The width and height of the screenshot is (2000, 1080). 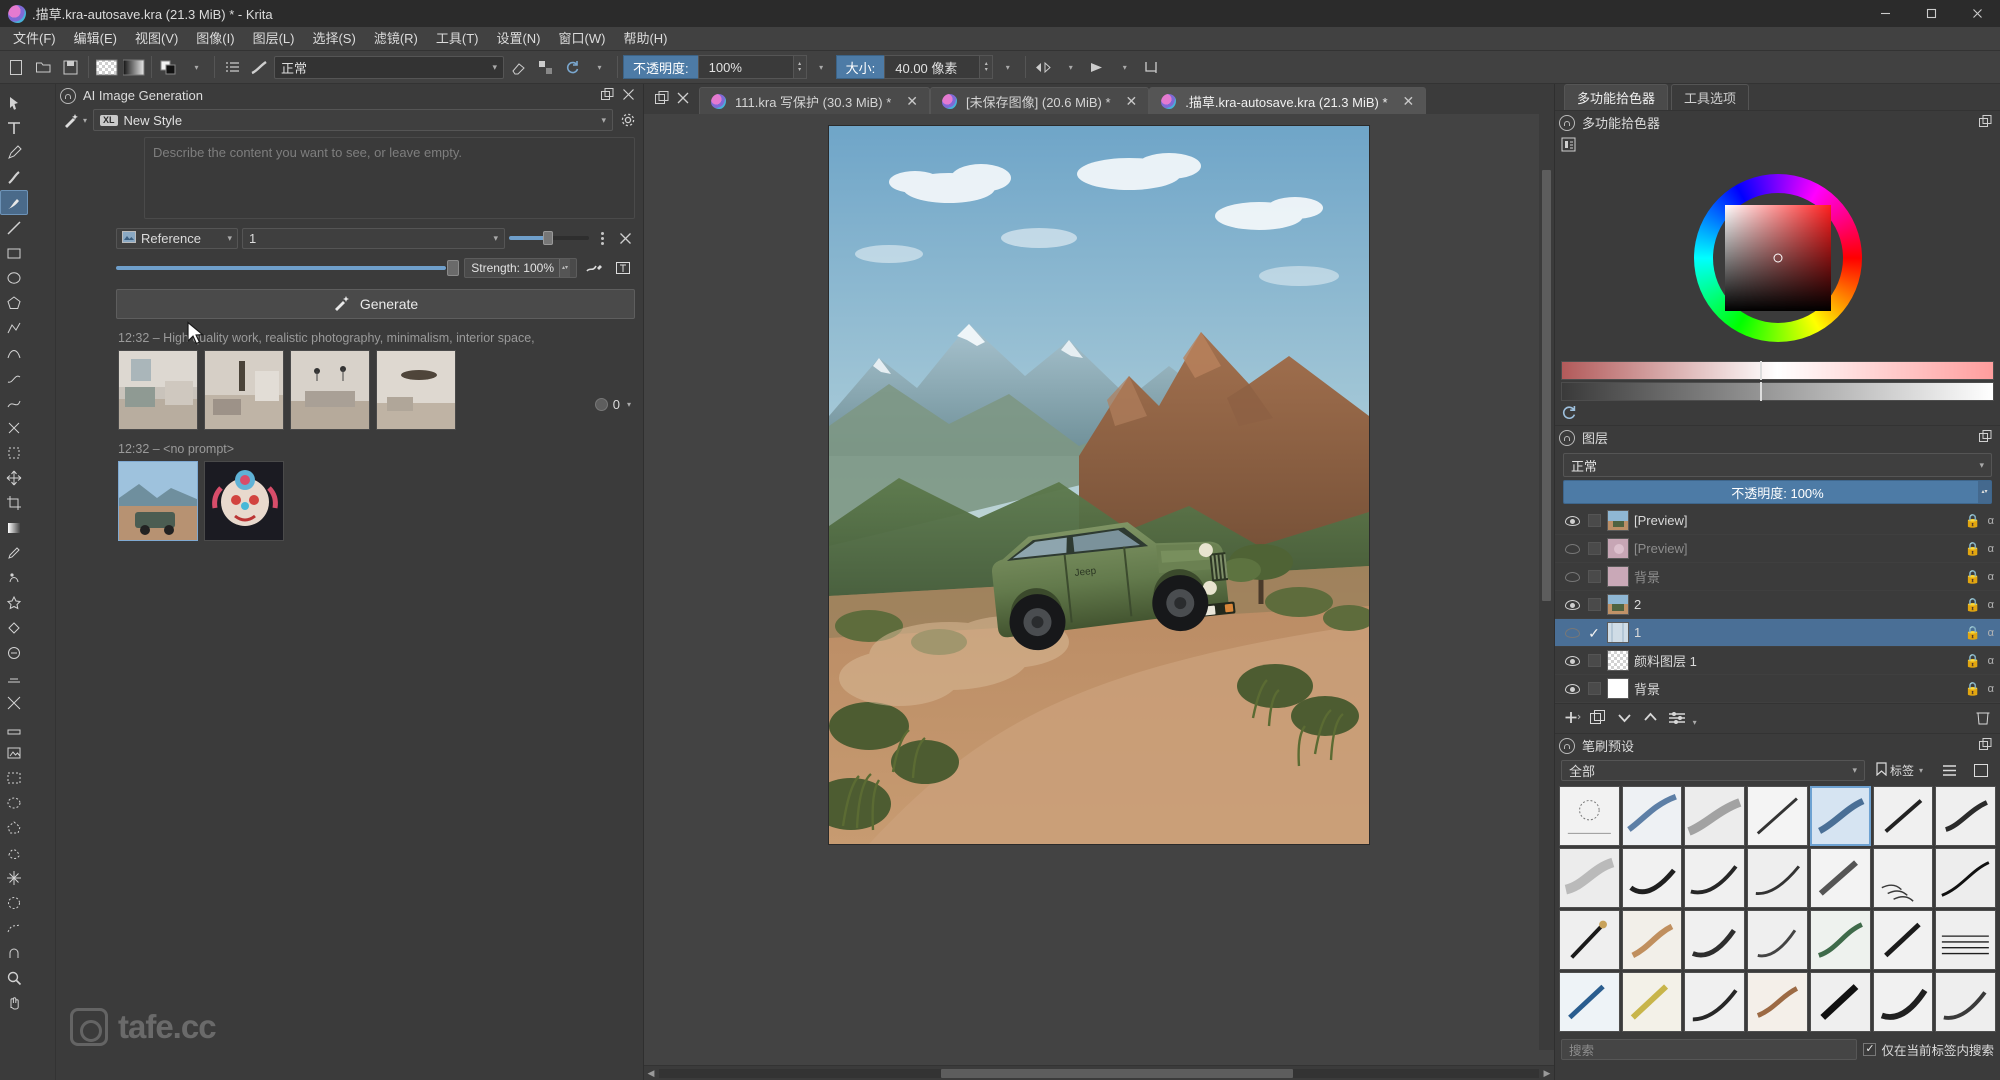 I want to click on layer-opacity-stepper: ▴▾, so click(x=1984, y=492).